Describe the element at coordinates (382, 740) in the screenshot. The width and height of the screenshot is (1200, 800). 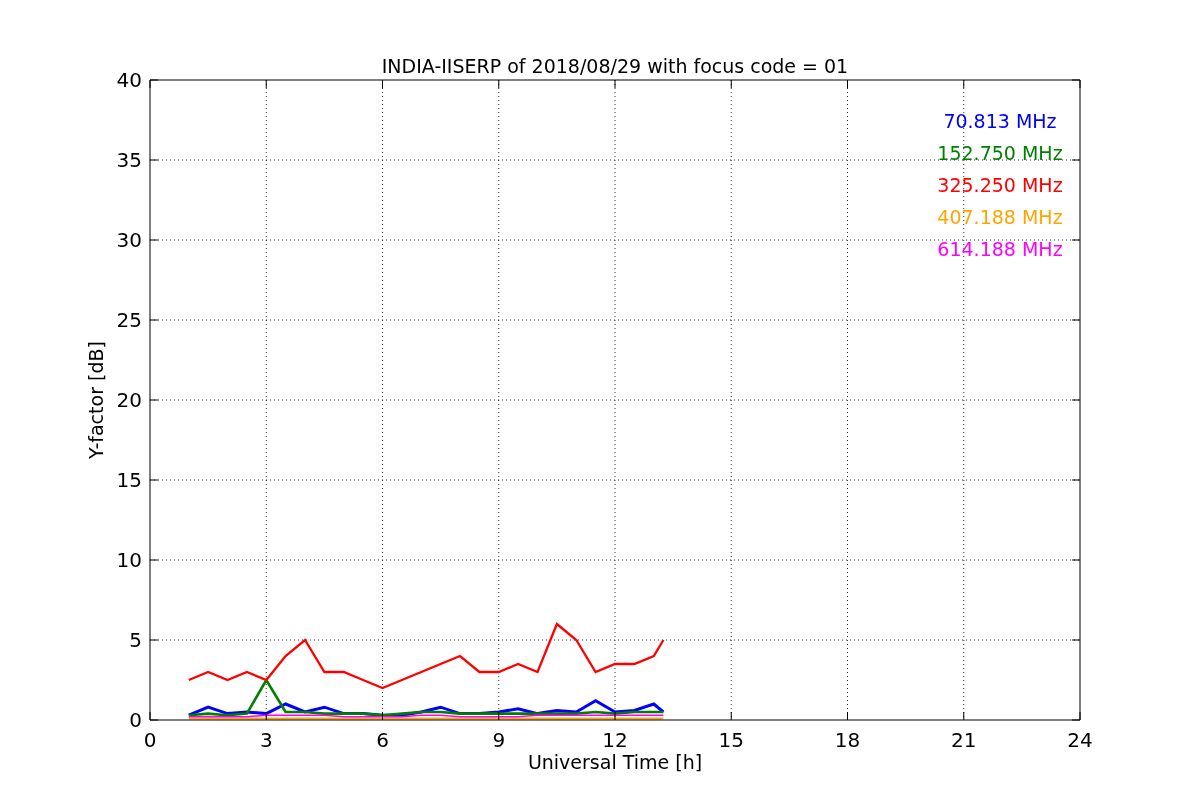
I see `x-tick-label: 6` at that location.